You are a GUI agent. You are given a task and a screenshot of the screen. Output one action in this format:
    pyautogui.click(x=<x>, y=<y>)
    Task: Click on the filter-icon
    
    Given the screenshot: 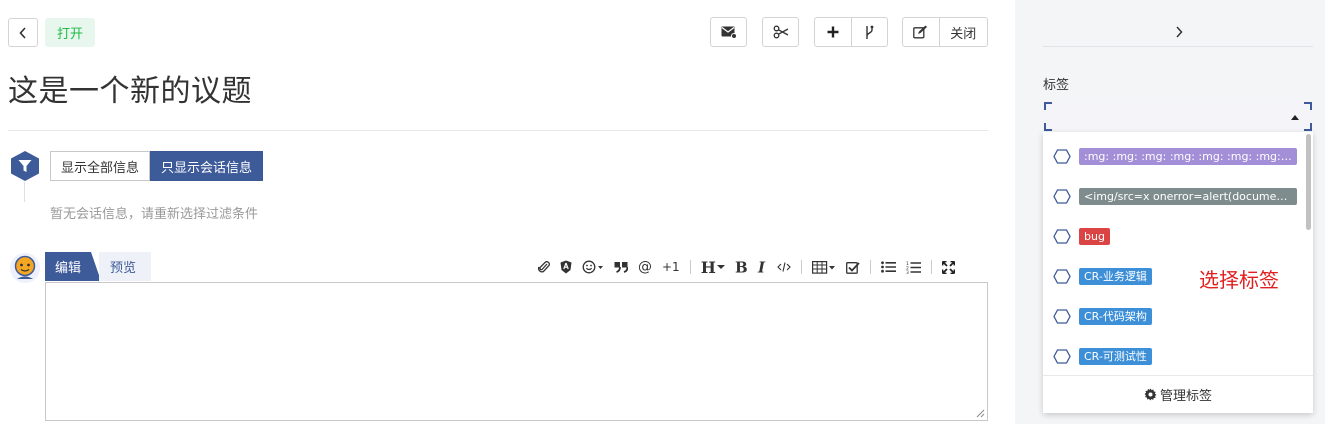 What is the action you would take?
    pyautogui.click(x=25, y=166)
    